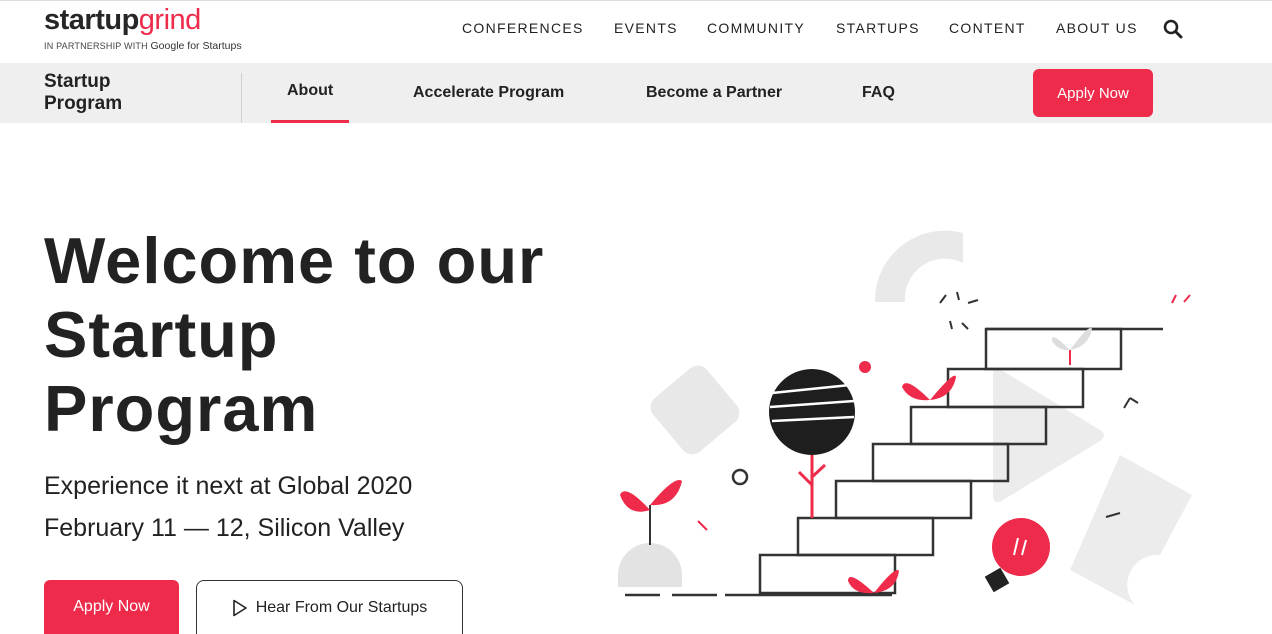 This screenshot has height=634, width=1272. Describe the element at coordinates (1021, 547) in the screenshot. I see `light-bulb` at that location.